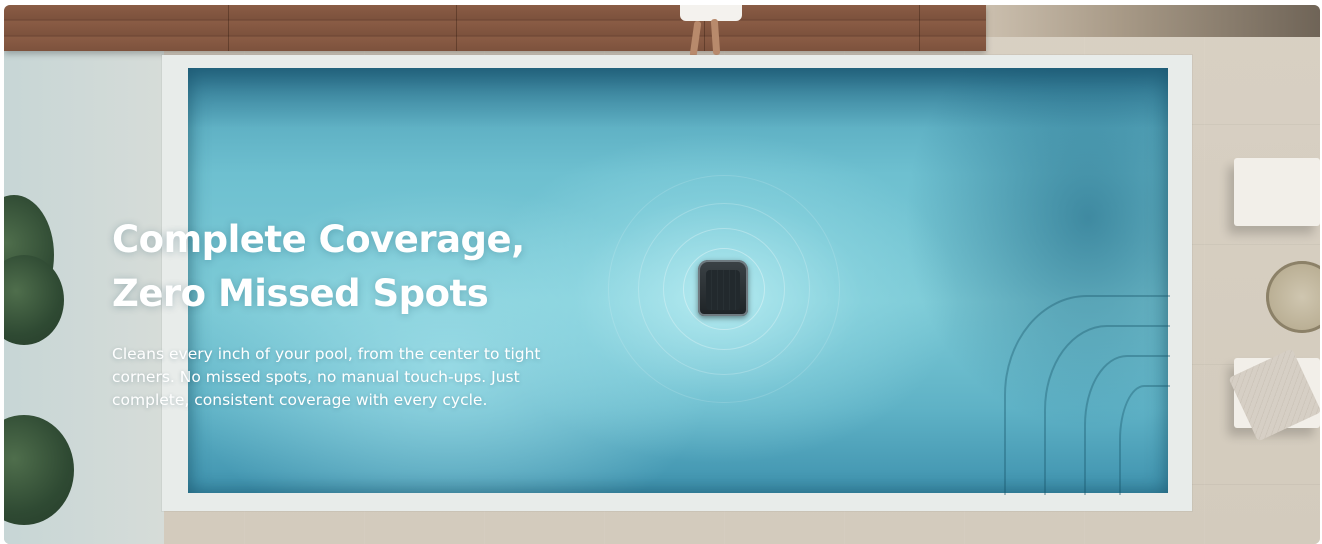  What do you see at coordinates (678, 98) in the screenshot?
I see `pool-ledge-shadow` at bounding box center [678, 98].